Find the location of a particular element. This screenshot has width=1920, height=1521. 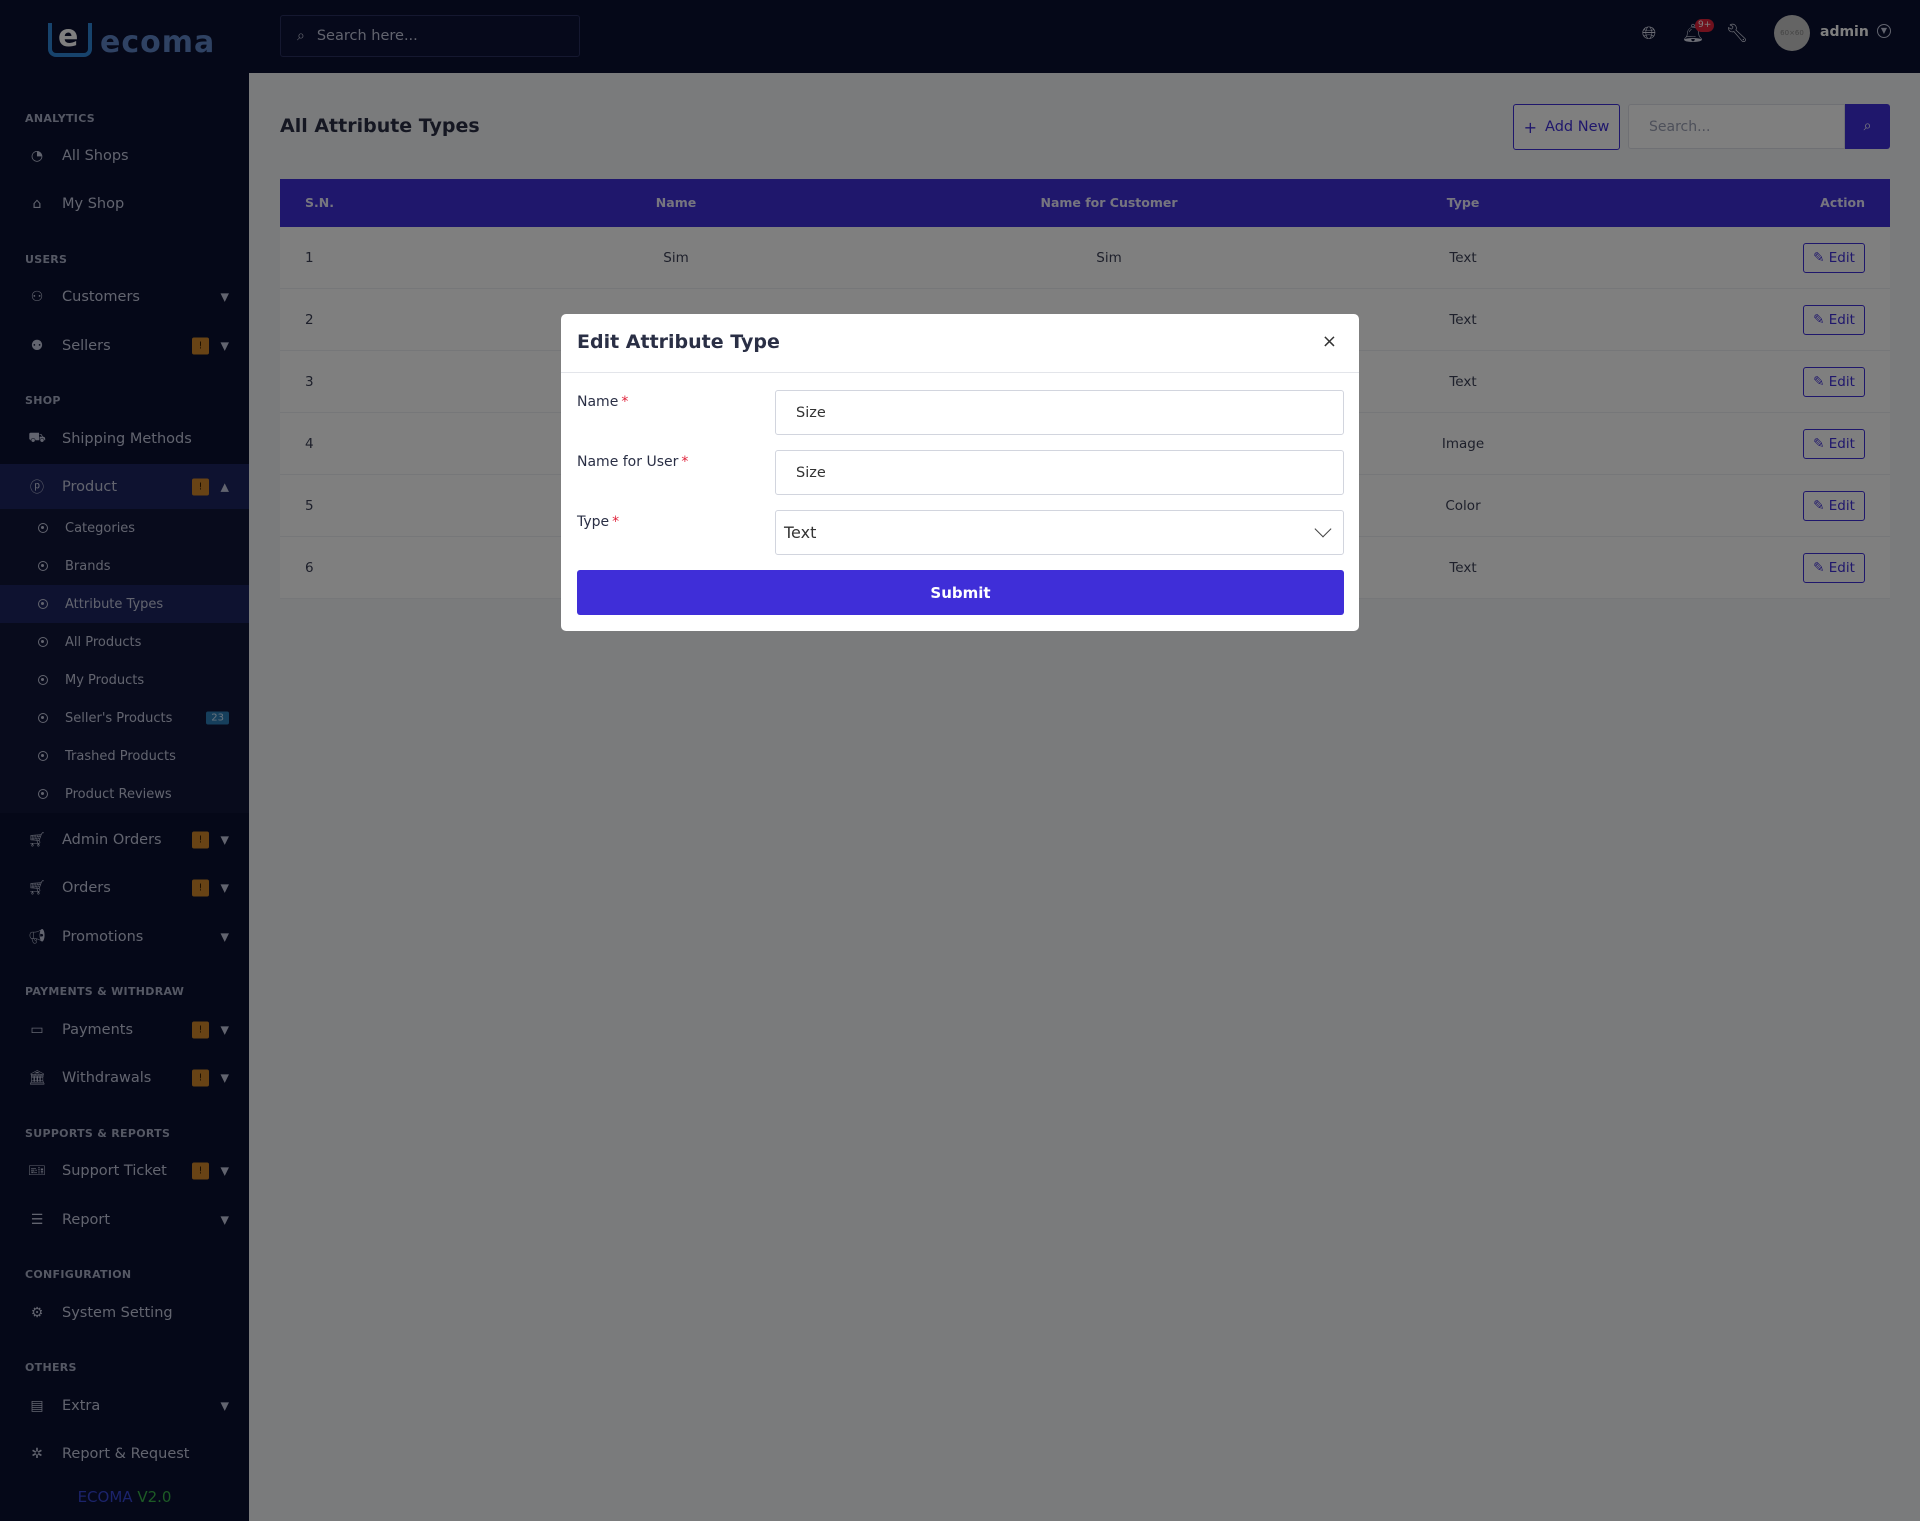

name-for-user-input is located at coordinates (1059, 472).